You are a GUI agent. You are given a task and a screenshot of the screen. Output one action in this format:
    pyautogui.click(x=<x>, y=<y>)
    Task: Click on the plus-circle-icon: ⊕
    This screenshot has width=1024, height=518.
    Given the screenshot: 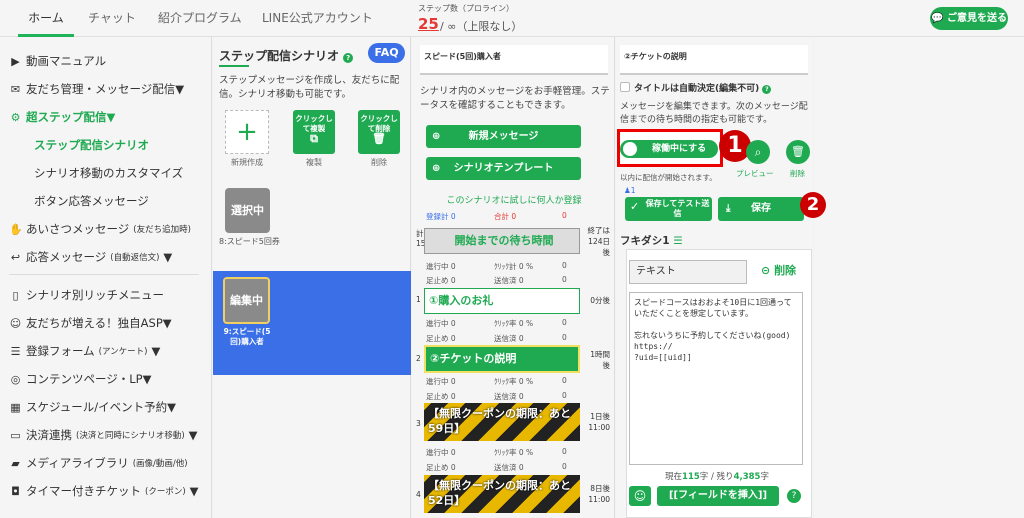 What is the action you would take?
    pyautogui.click(x=436, y=136)
    